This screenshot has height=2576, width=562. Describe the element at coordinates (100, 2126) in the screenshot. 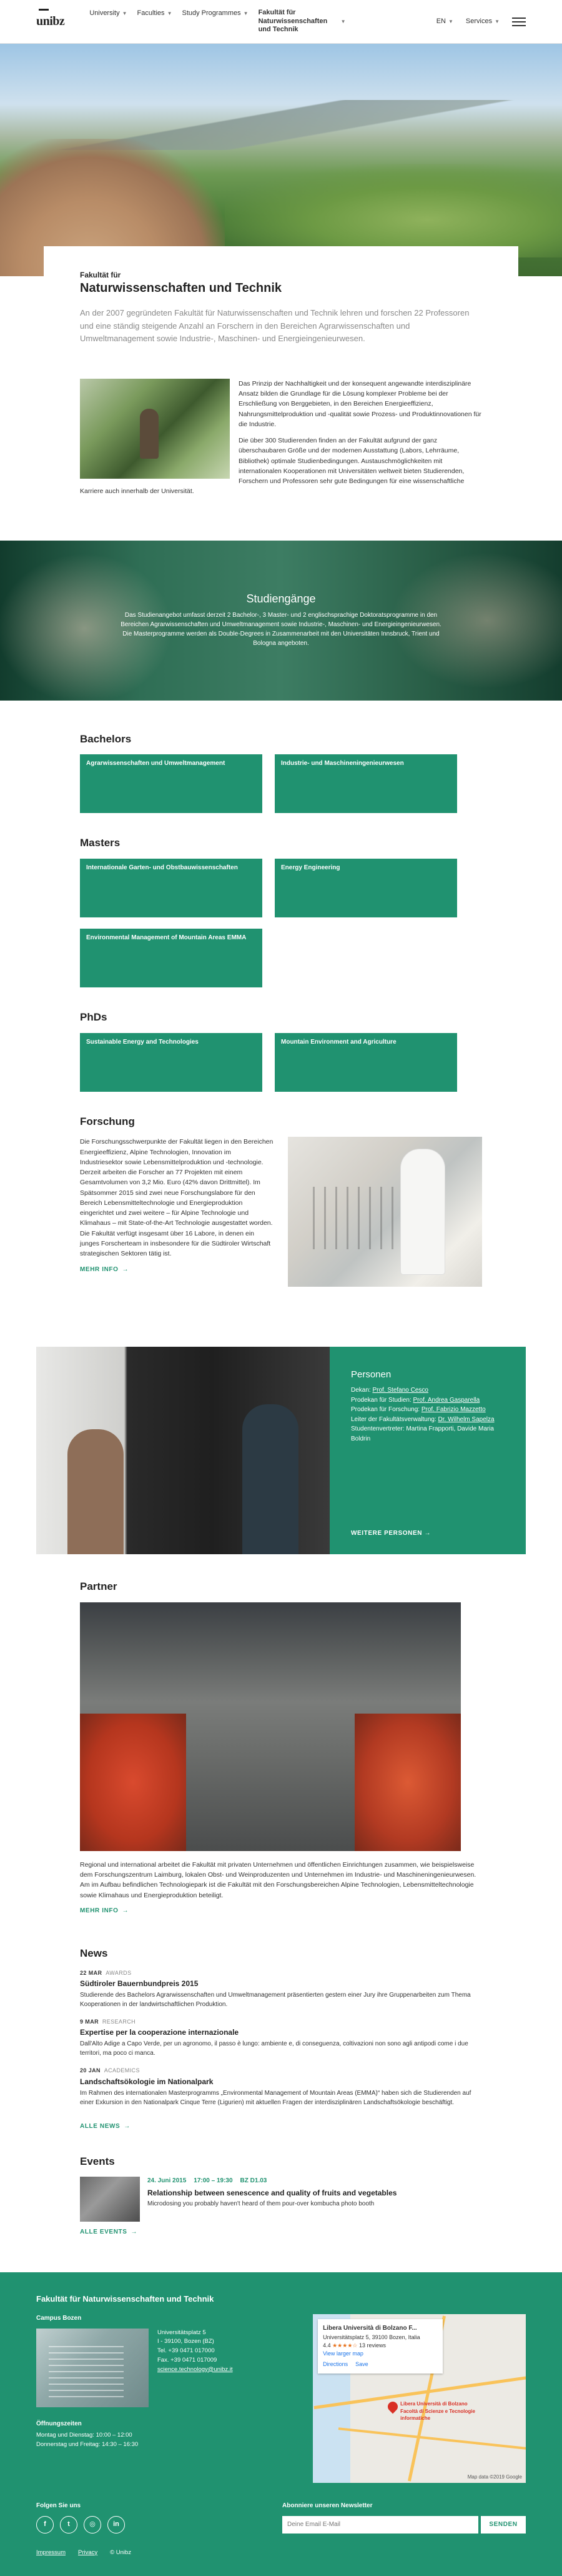

I see `all-news-label: ALLE NEWS` at that location.